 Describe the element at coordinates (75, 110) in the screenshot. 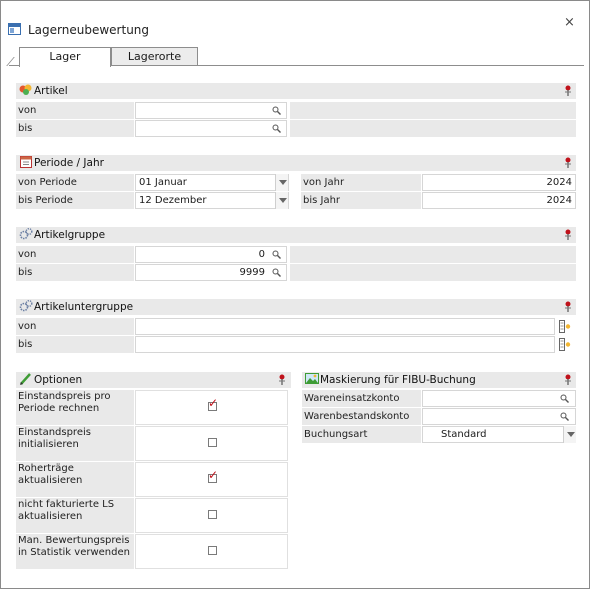

I see `artikel-von-label: von` at that location.